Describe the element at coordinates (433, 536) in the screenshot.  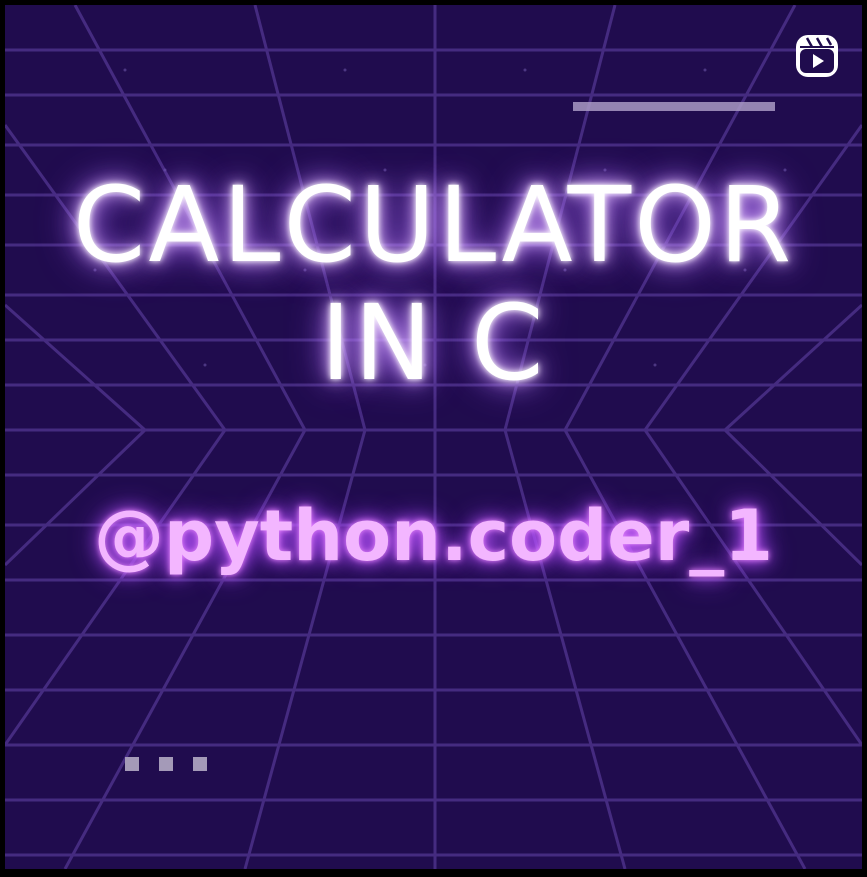
I see `author-handle: @python.coder_1` at that location.